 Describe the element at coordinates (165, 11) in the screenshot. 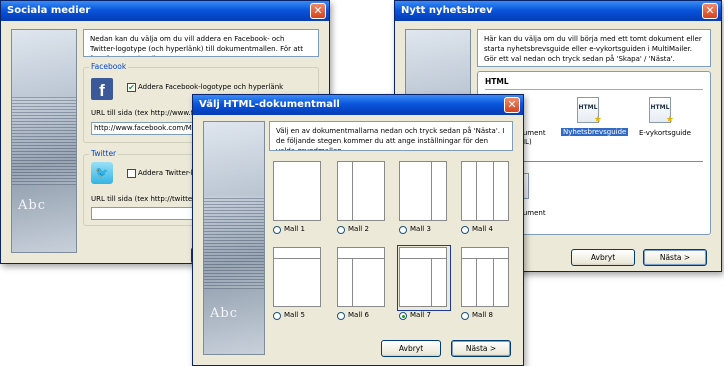

I see `social-media-titlebar: Sociala medier ✕` at that location.